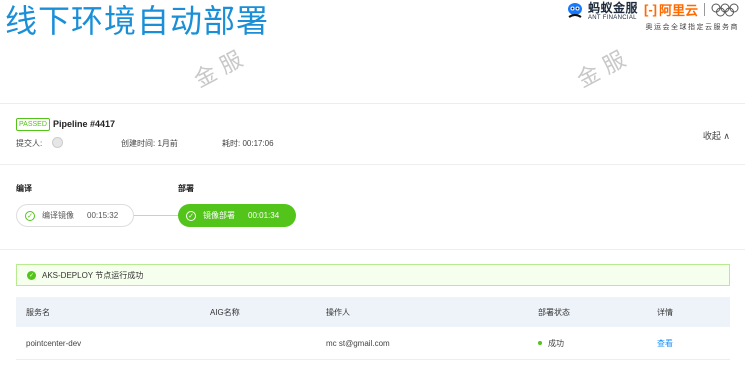 This screenshot has height=385, width=745. What do you see at coordinates (33, 124) in the screenshot?
I see `status-badge: PASSED` at bounding box center [33, 124].